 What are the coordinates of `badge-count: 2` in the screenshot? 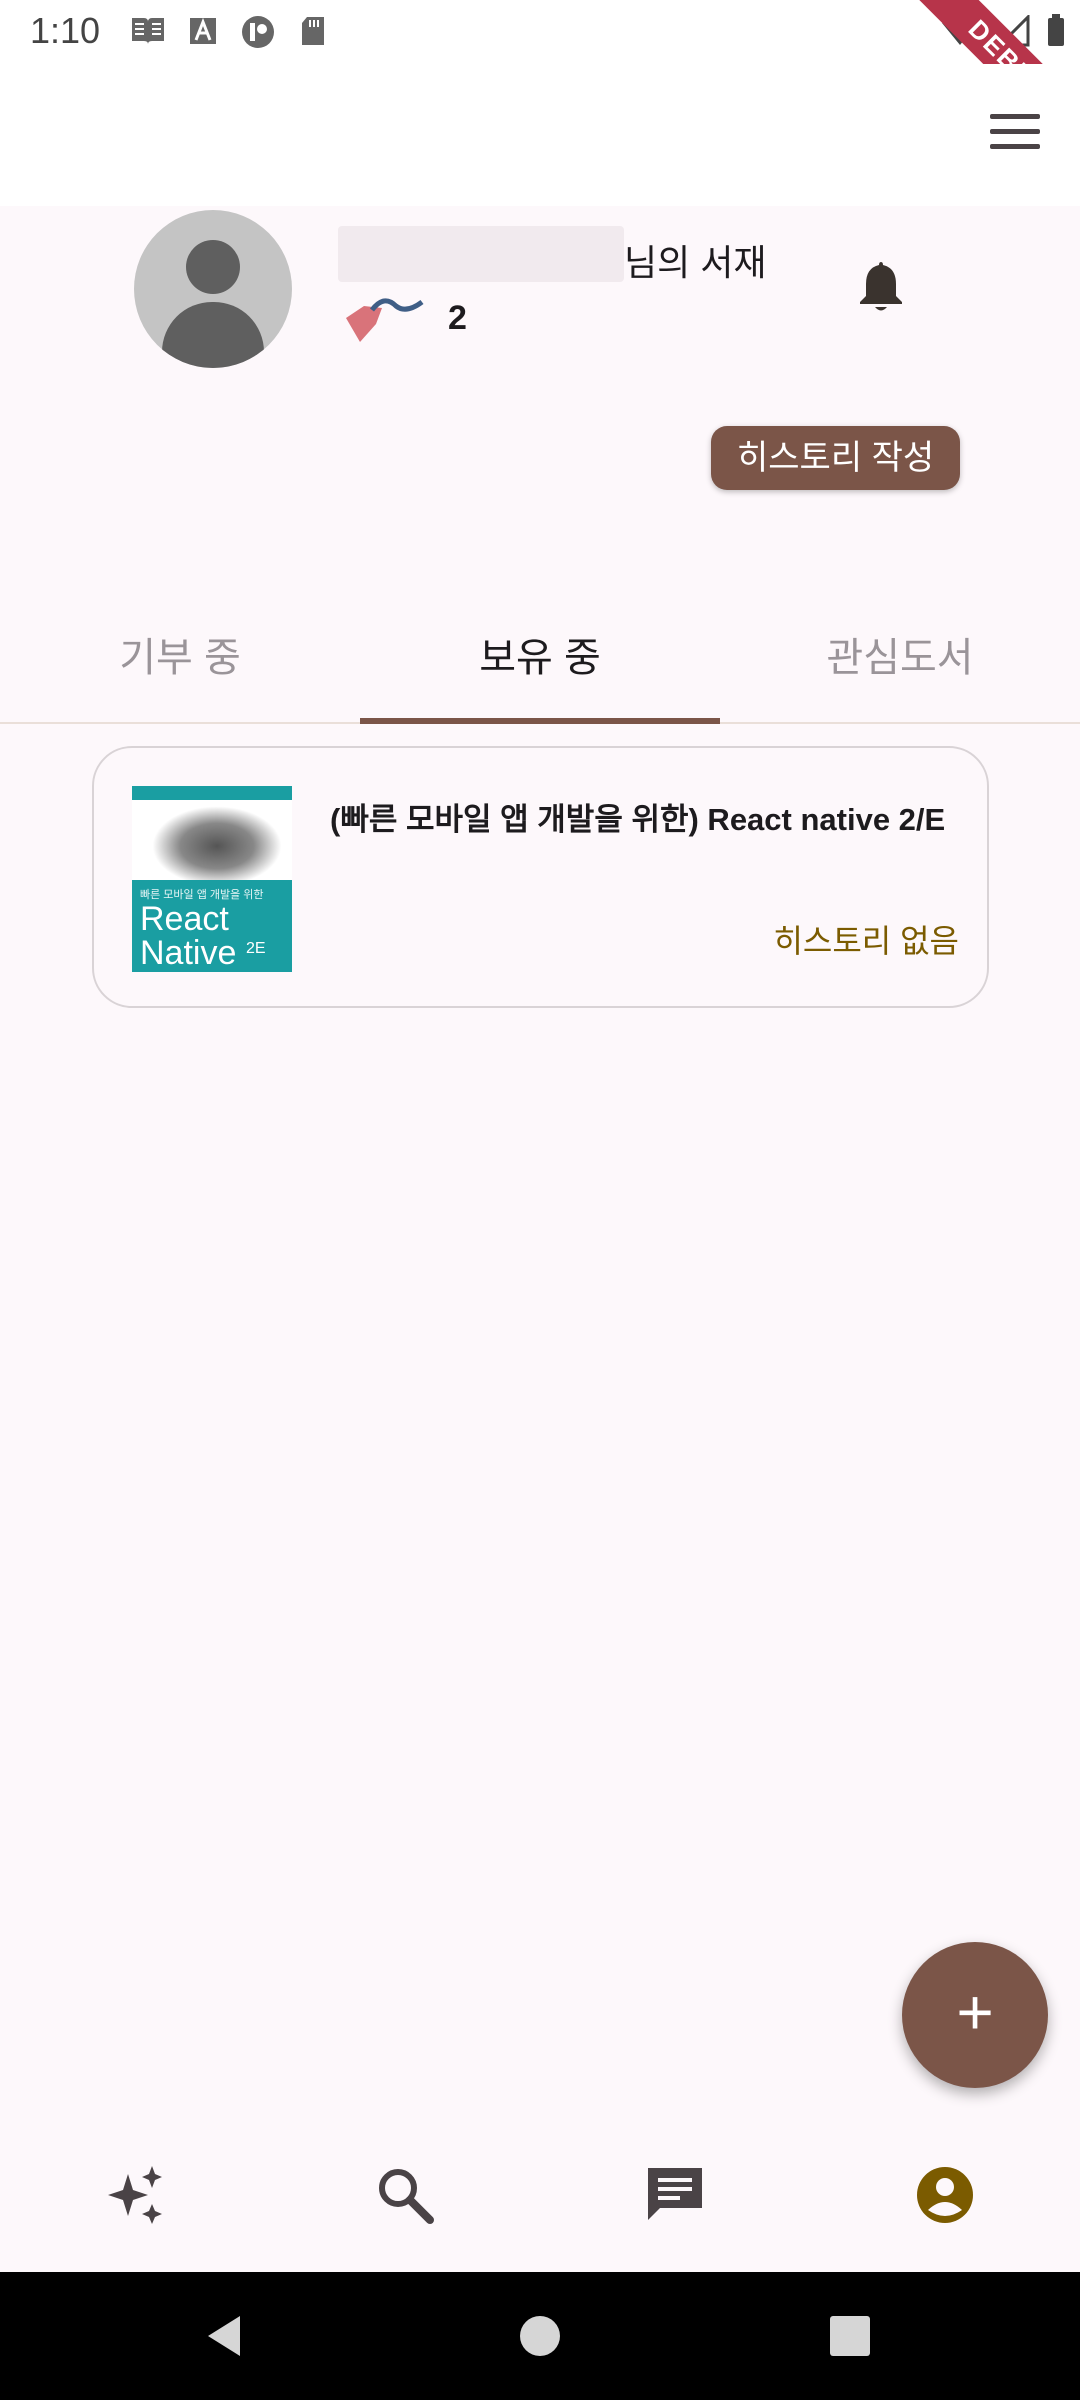 It's located at (457, 317).